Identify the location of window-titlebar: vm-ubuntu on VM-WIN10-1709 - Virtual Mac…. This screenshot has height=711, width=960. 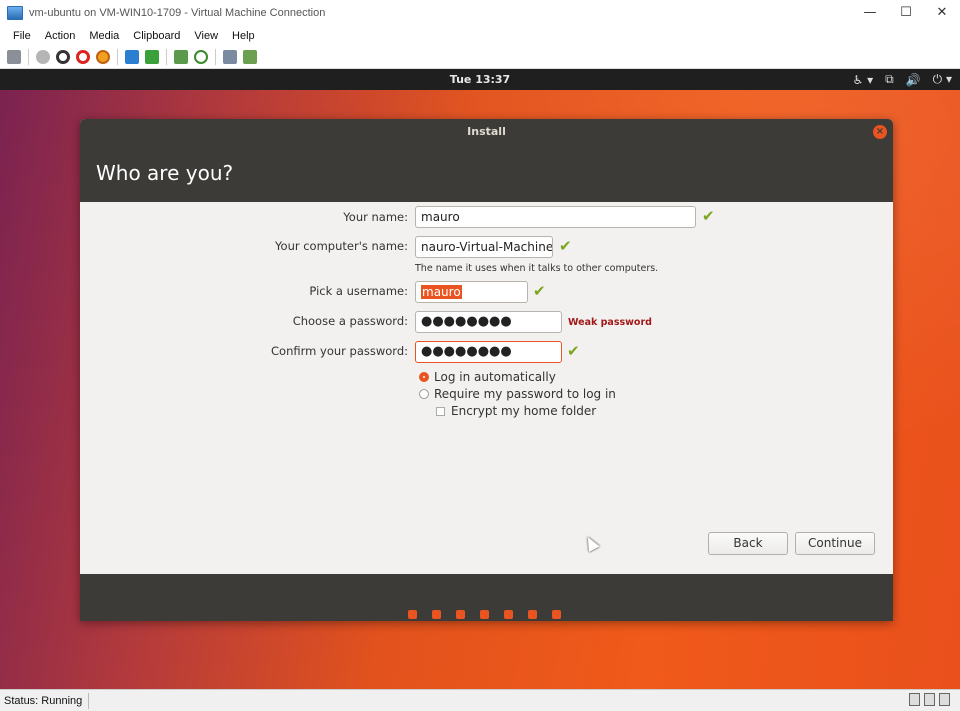
(480, 13).